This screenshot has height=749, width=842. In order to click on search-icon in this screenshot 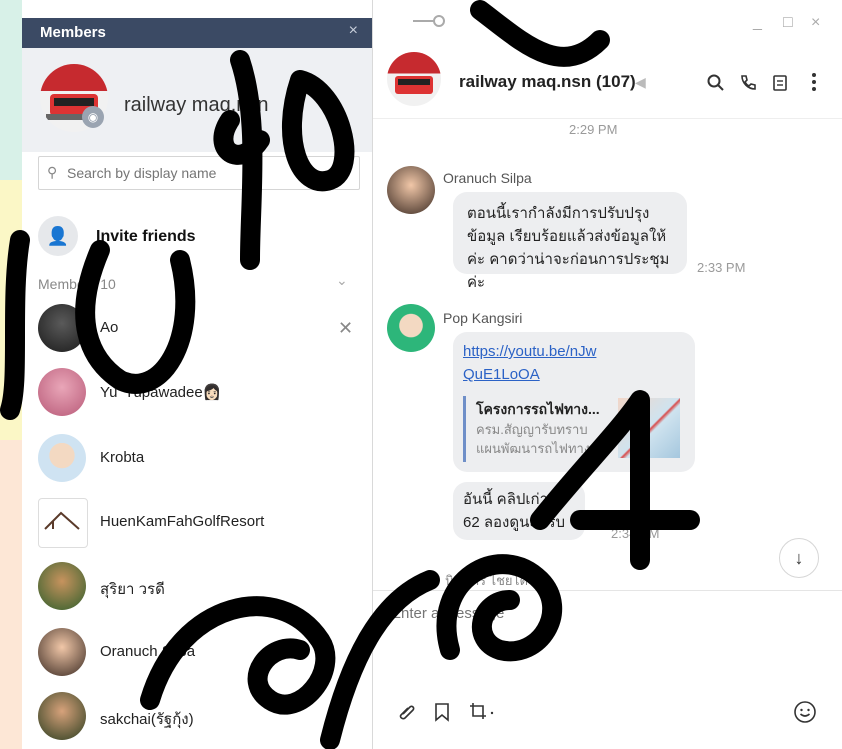, I will do `click(716, 83)`.